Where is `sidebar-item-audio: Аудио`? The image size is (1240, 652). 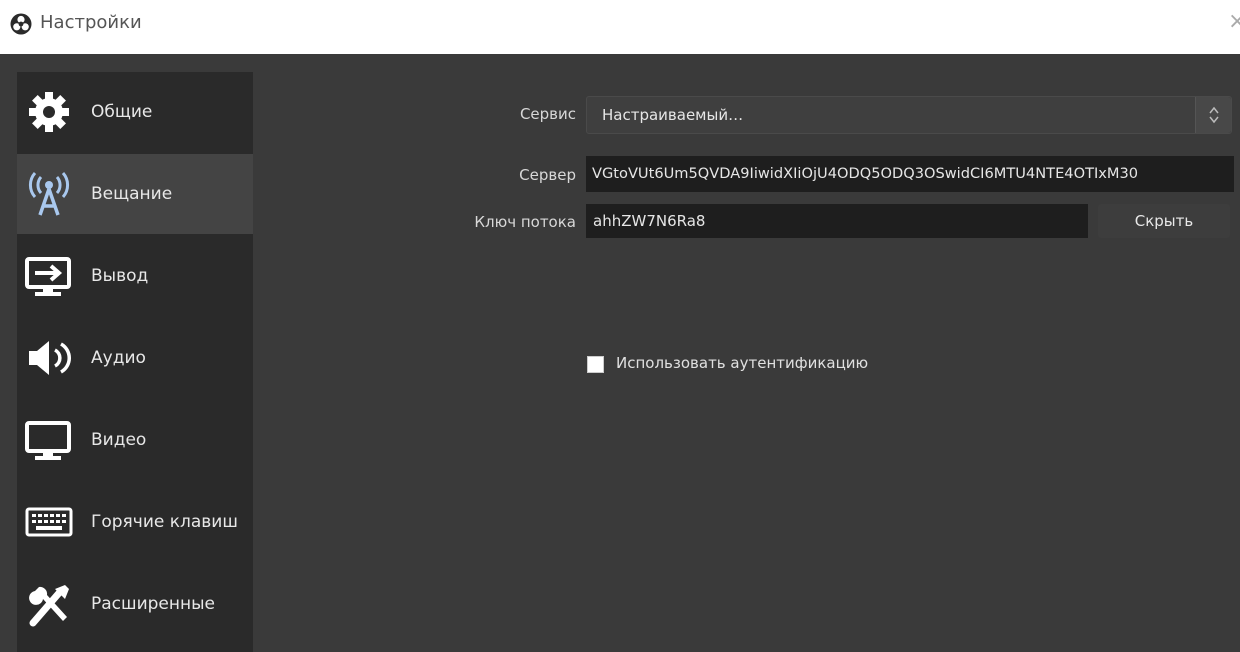 sidebar-item-audio: Аудио is located at coordinates (135, 358).